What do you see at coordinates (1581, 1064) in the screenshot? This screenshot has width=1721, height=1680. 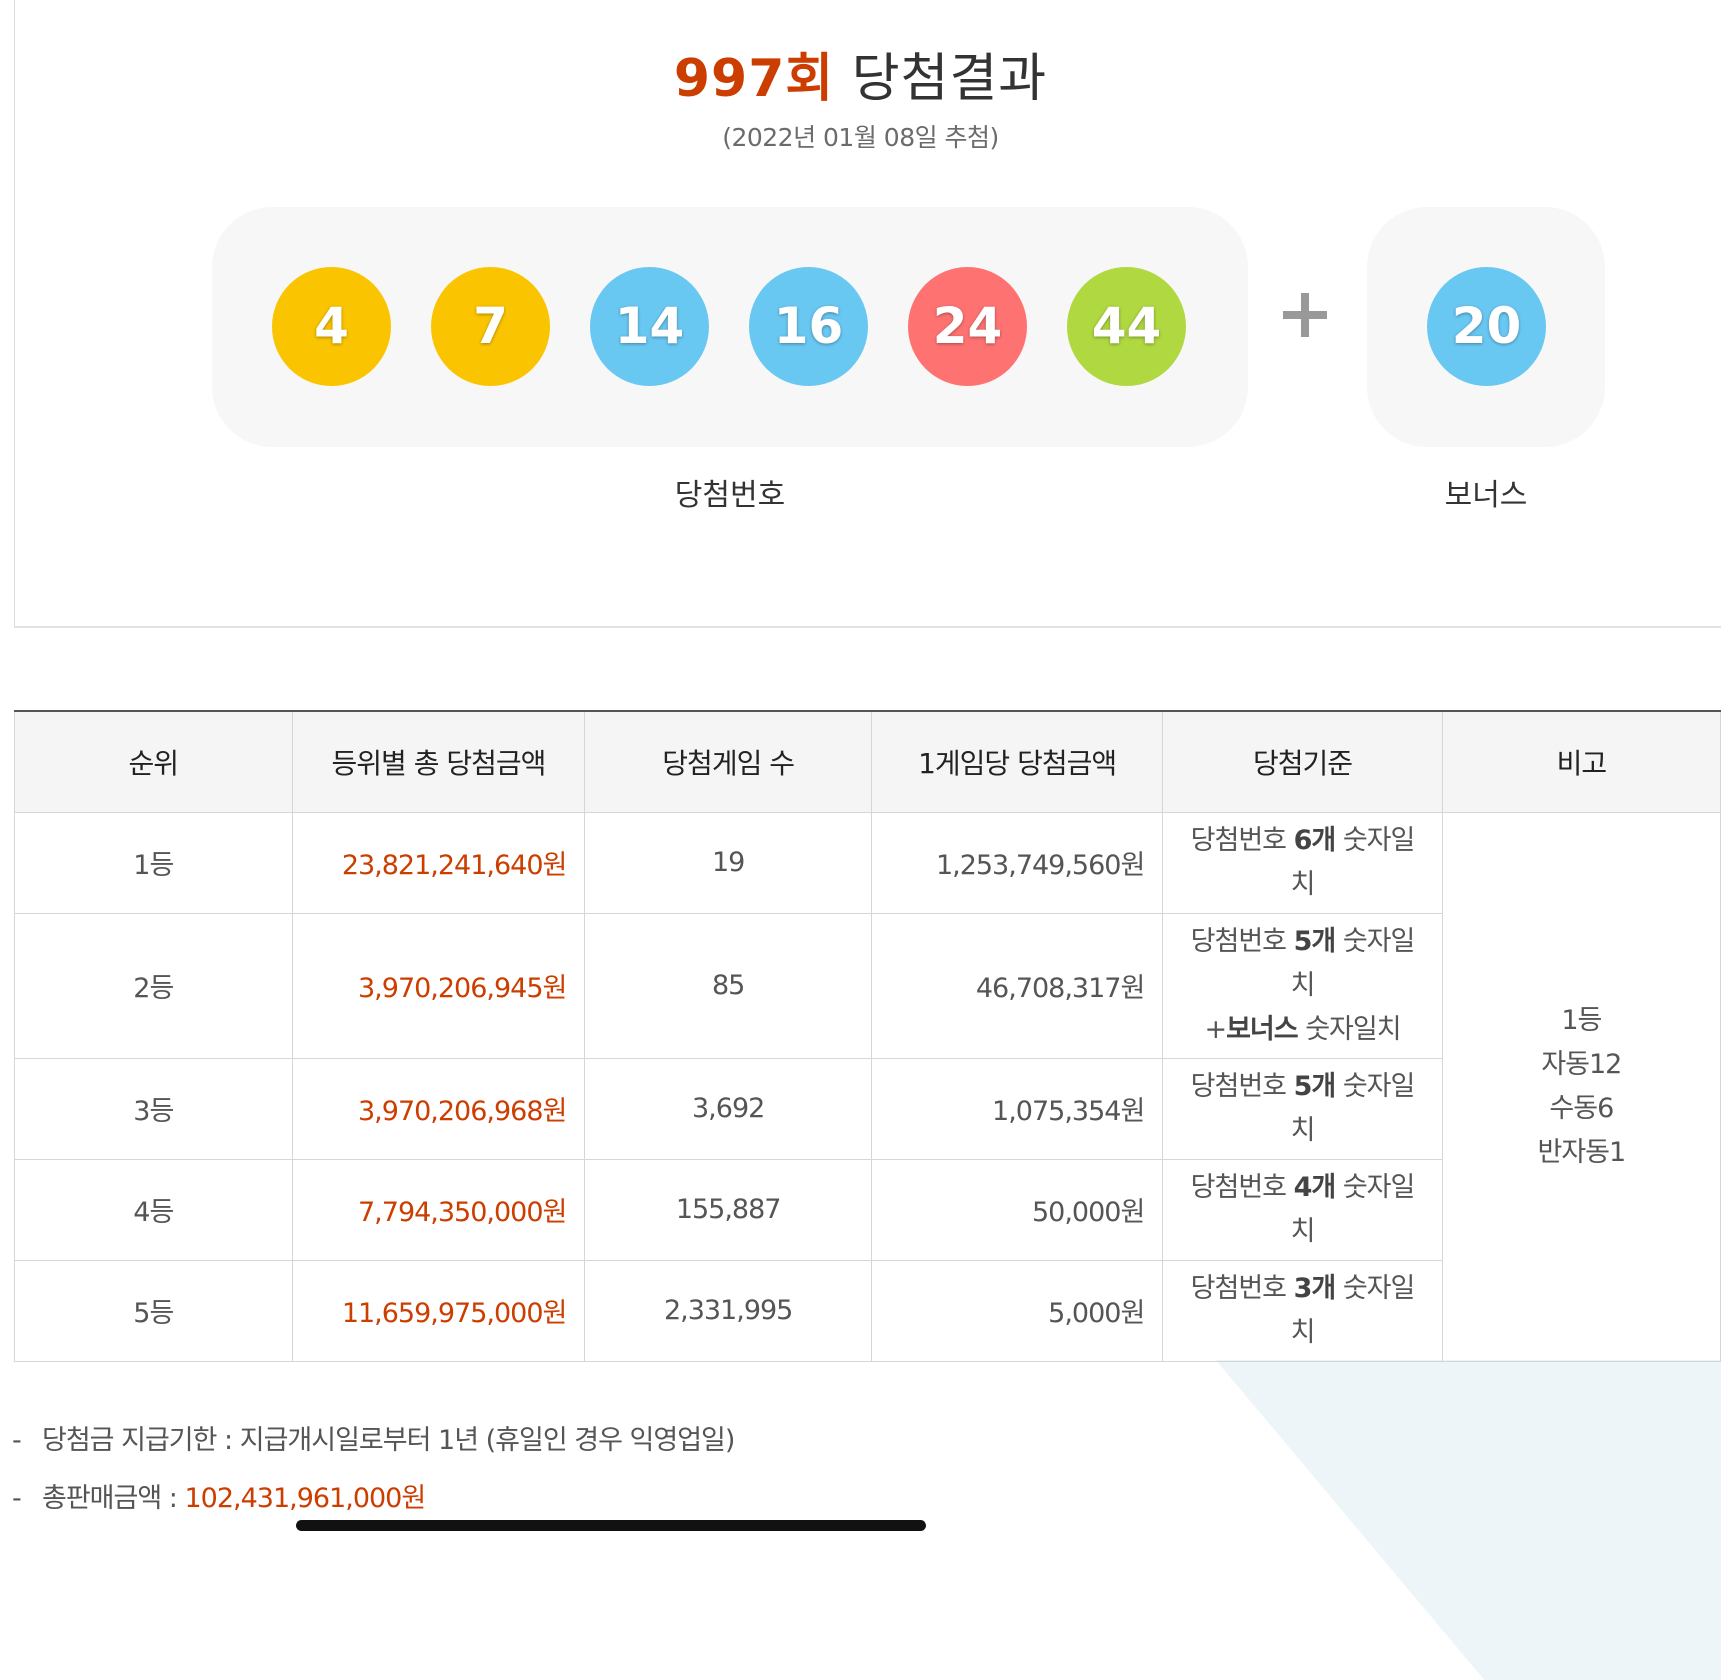 I see `note-line: 자동12` at bounding box center [1581, 1064].